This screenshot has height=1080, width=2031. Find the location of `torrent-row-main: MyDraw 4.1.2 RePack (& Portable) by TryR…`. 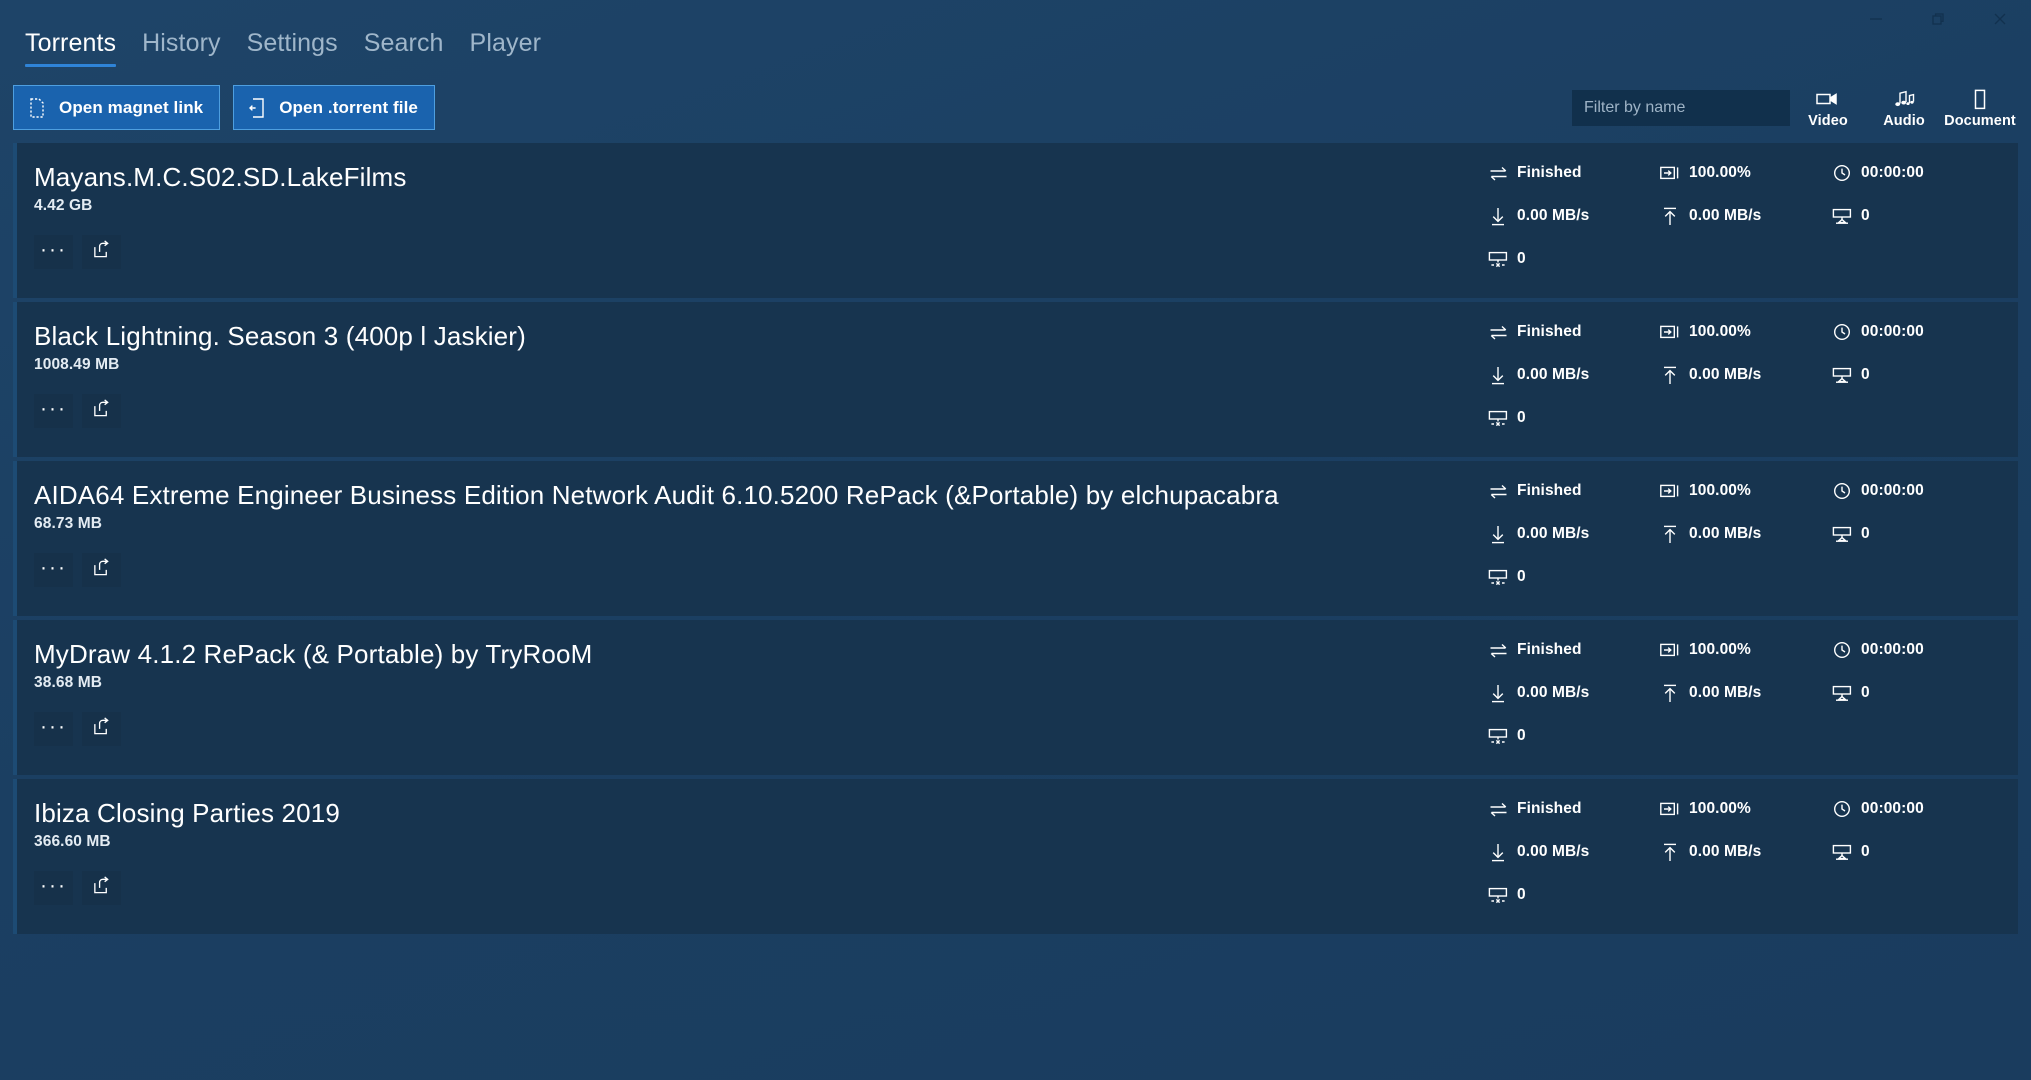

torrent-row-main: MyDraw 4.1.2 RePack (& Portable) by TryR… is located at coordinates (774, 697).